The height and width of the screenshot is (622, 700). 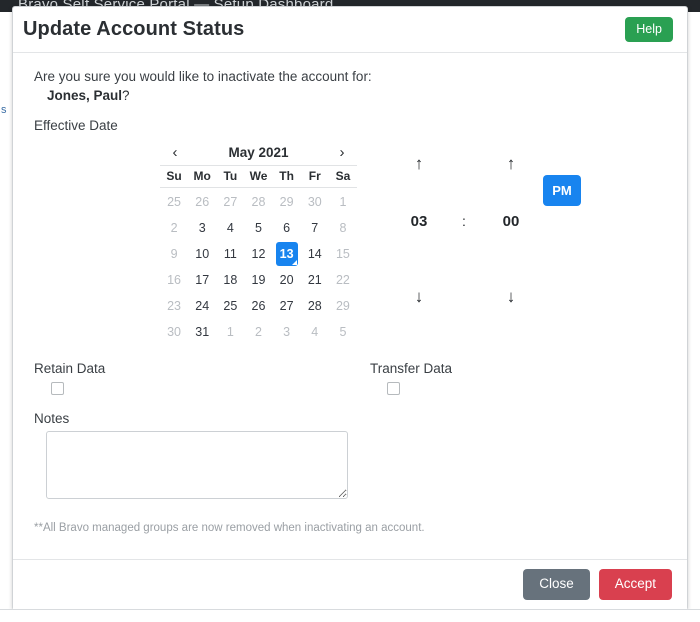 What do you see at coordinates (57, 388) in the screenshot?
I see `retain-data-checkbox` at bounding box center [57, 388].